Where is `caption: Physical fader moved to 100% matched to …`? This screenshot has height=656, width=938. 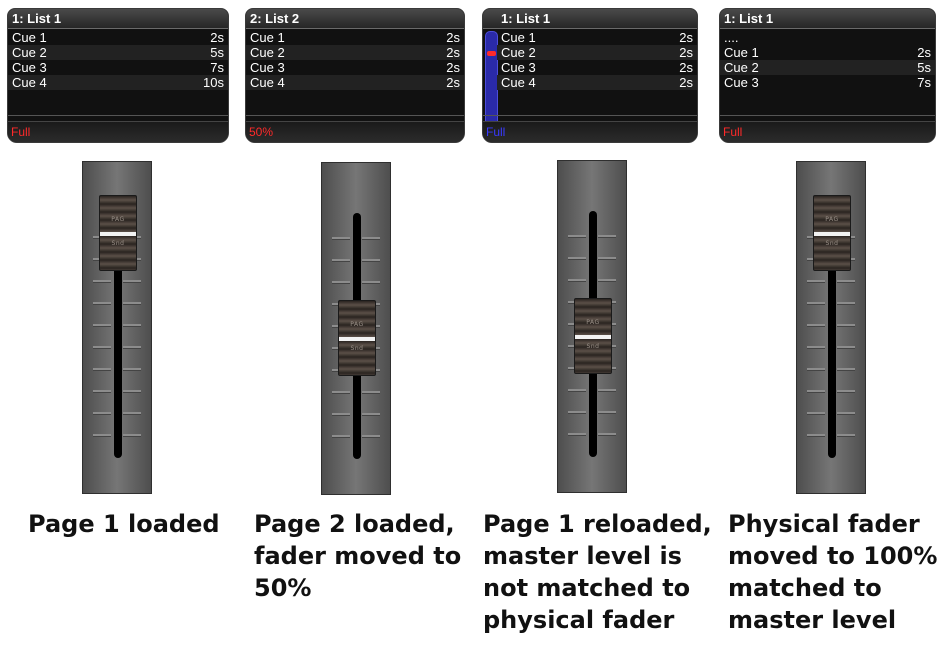 caption: Physical fader moved to 100% matched to … is located at coordinates (832, 572).